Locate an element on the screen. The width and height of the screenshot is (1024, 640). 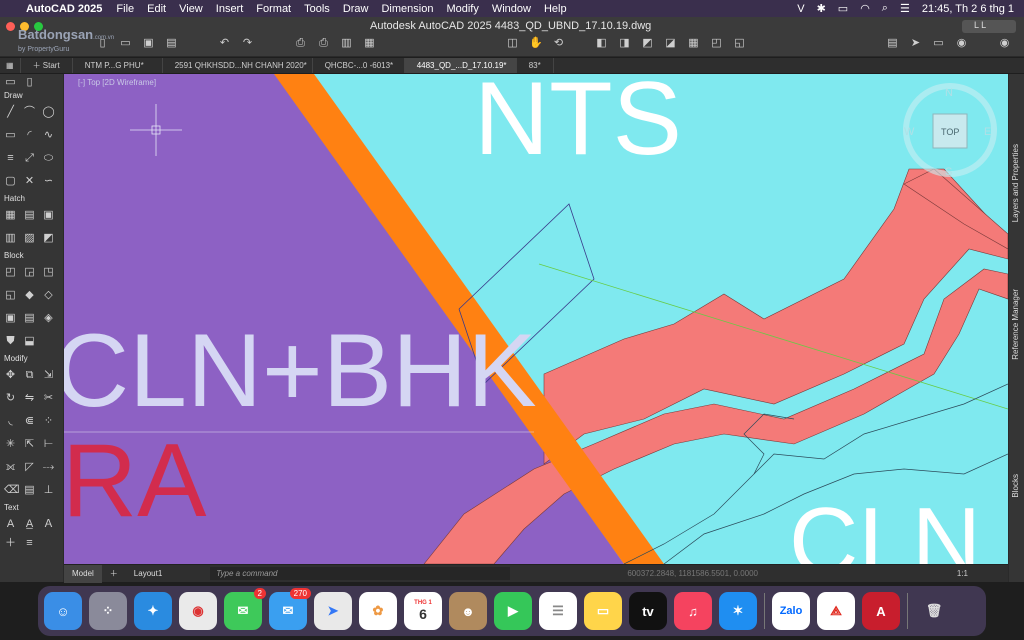
trim-icon: ✂ is located at coordinates (48, 398).